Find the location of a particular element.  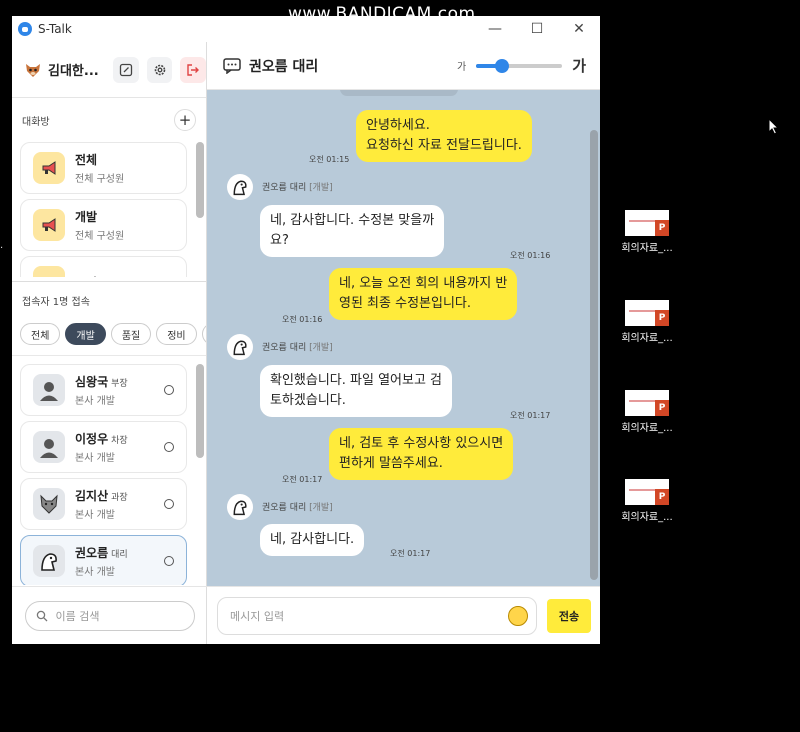

message-line: 토하겠습니다. is located at coordinates (308, 400).